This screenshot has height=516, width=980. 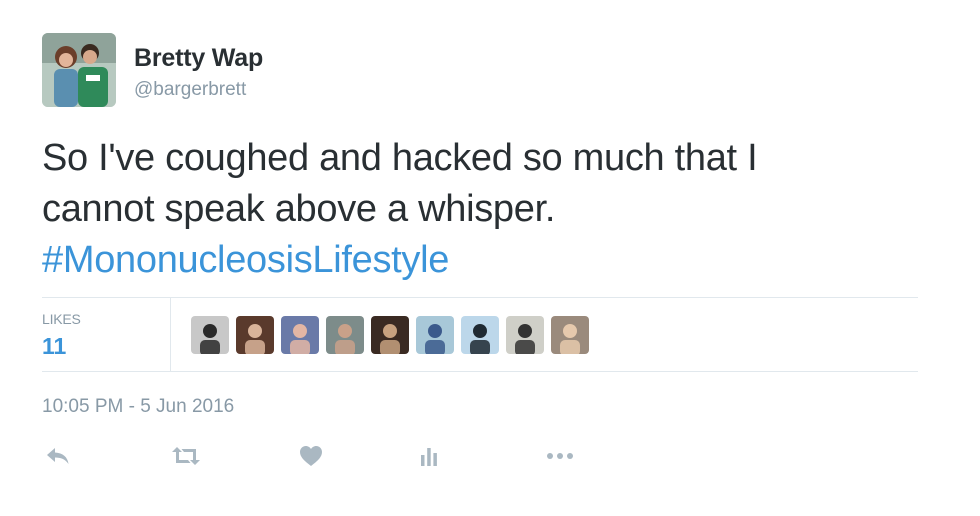 I want to click on analytics-icon, so click(x=429, y=457).